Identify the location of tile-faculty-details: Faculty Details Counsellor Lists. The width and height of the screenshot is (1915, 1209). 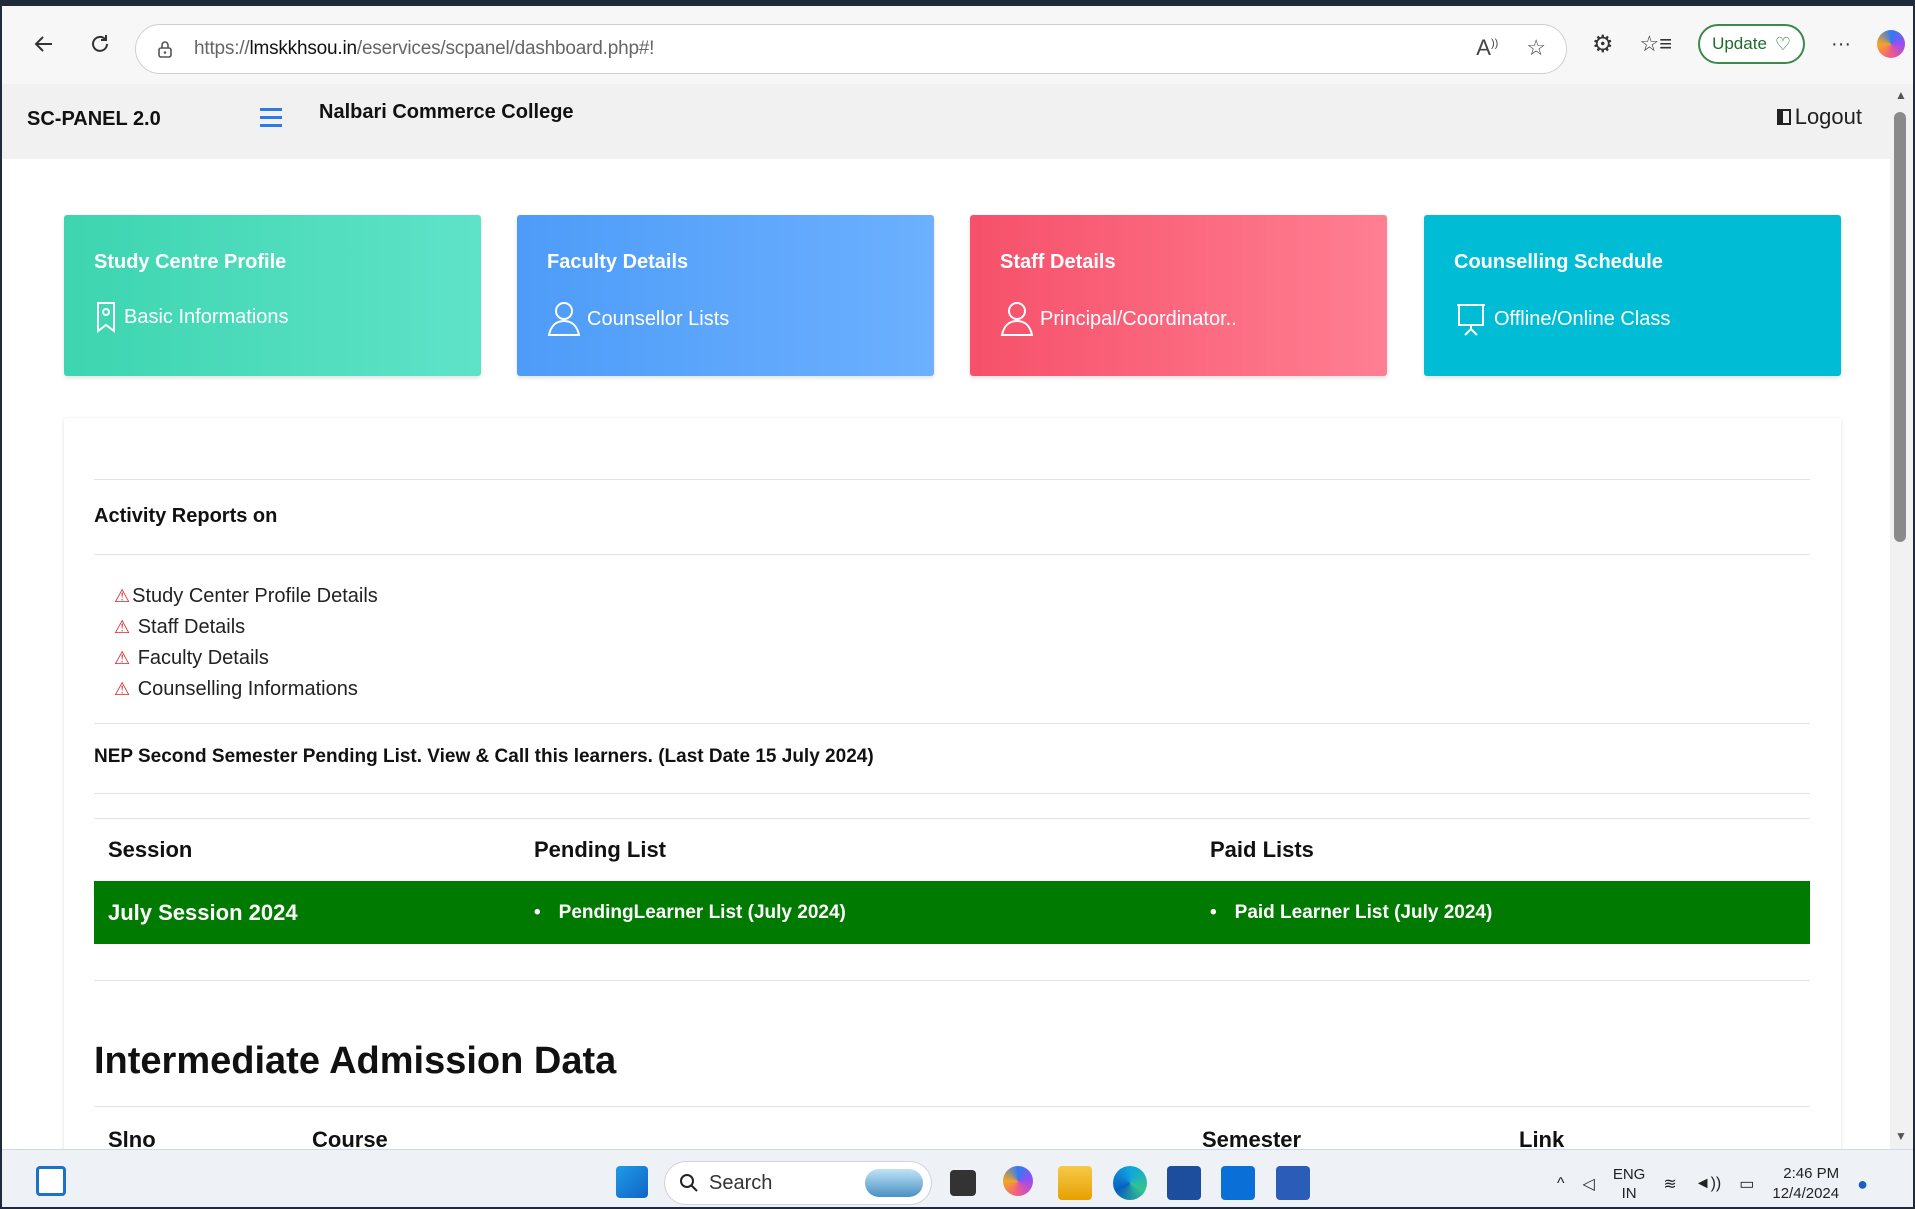
(725, 295).